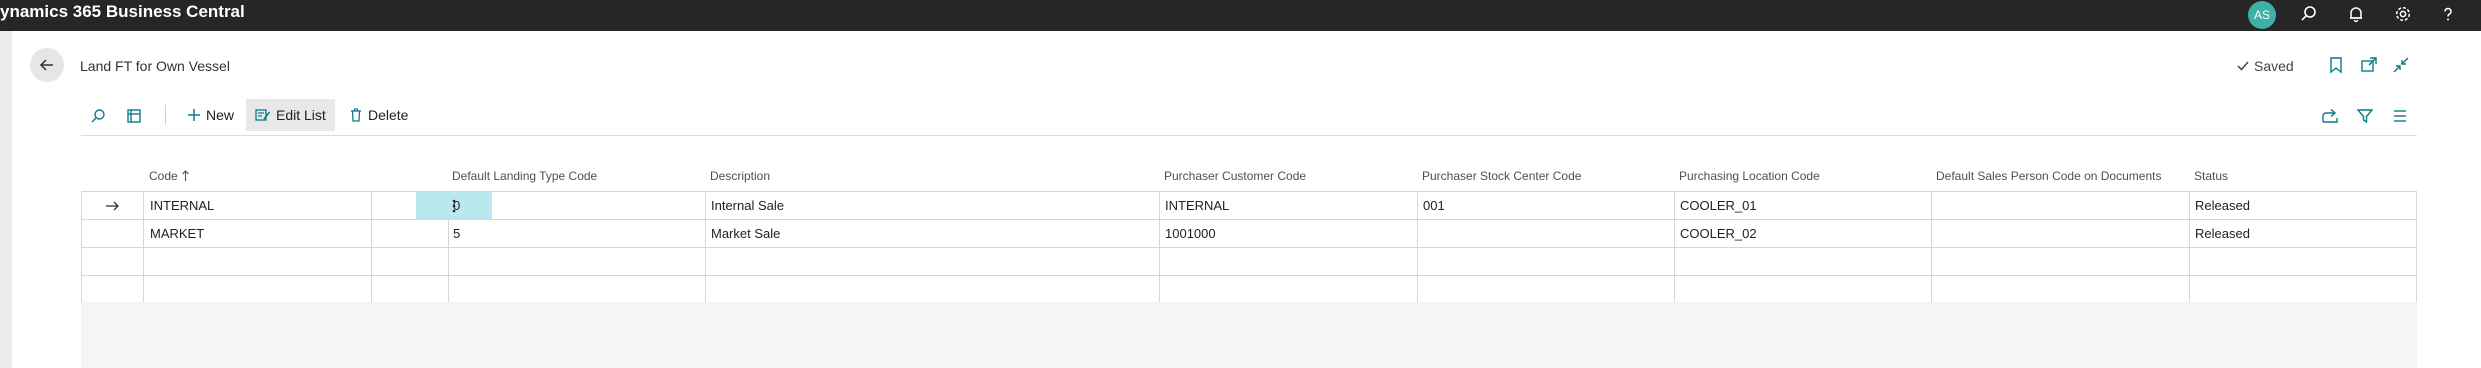  I want to click on new-button: New, so click(210, 115).